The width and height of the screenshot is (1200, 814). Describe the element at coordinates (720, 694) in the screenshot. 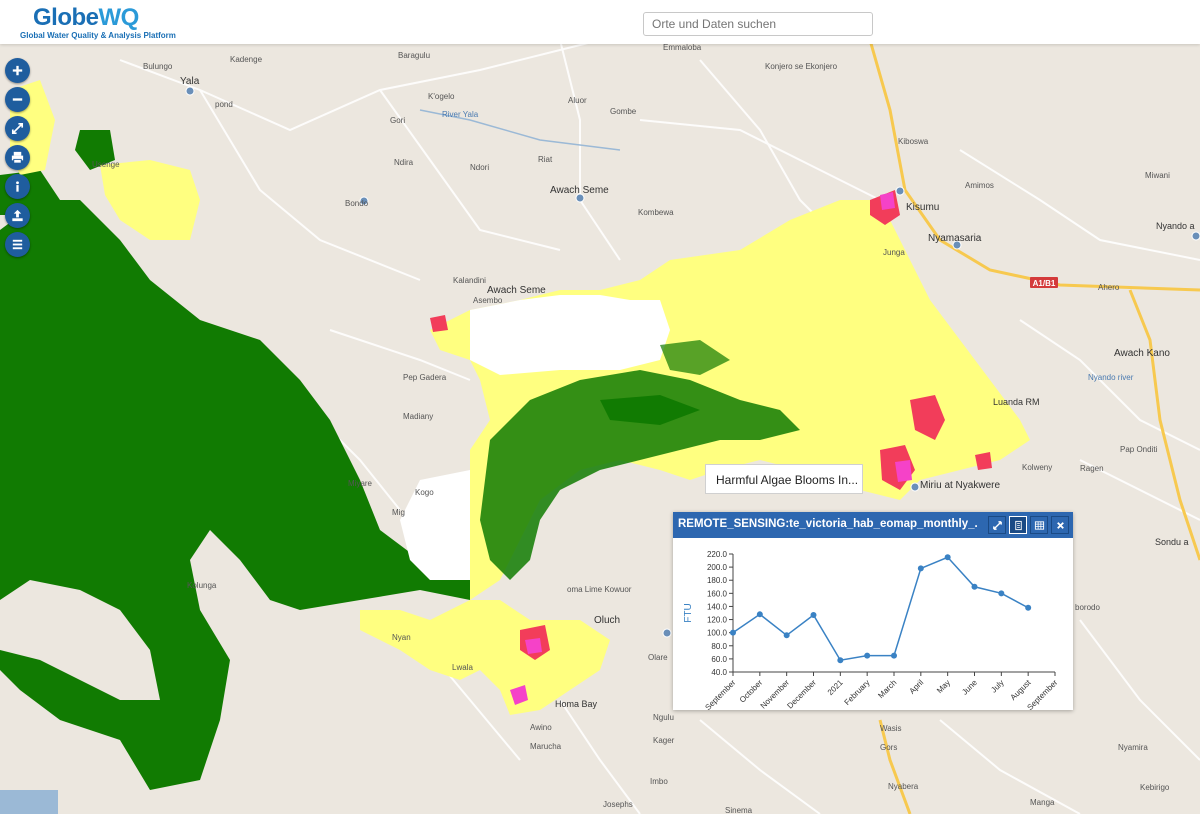

I see `x-tick-label: September` at that location.